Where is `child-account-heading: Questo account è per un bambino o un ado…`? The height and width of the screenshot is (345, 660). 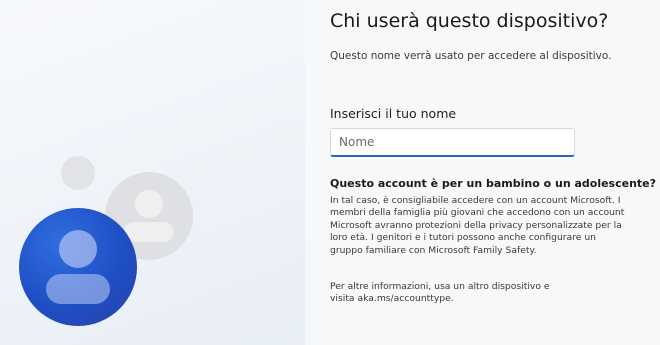 child-account-heading: Questo account è per un bambino o un ado… is located at coordinates (493, 183).